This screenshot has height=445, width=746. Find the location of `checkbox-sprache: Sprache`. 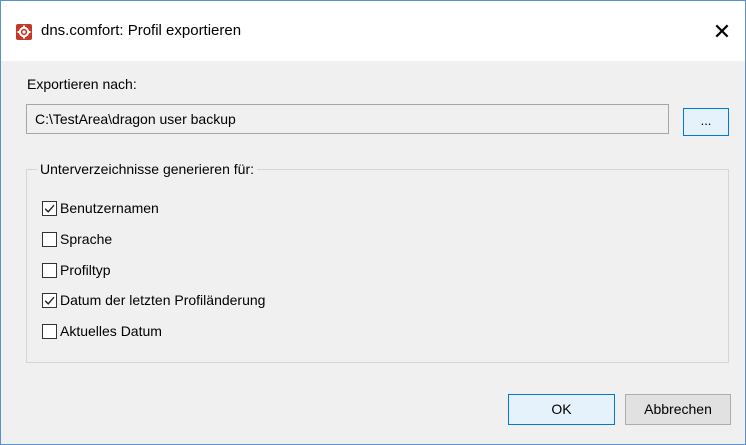

checkbox-sprache: Sprache is located at coordinates (77, 239).